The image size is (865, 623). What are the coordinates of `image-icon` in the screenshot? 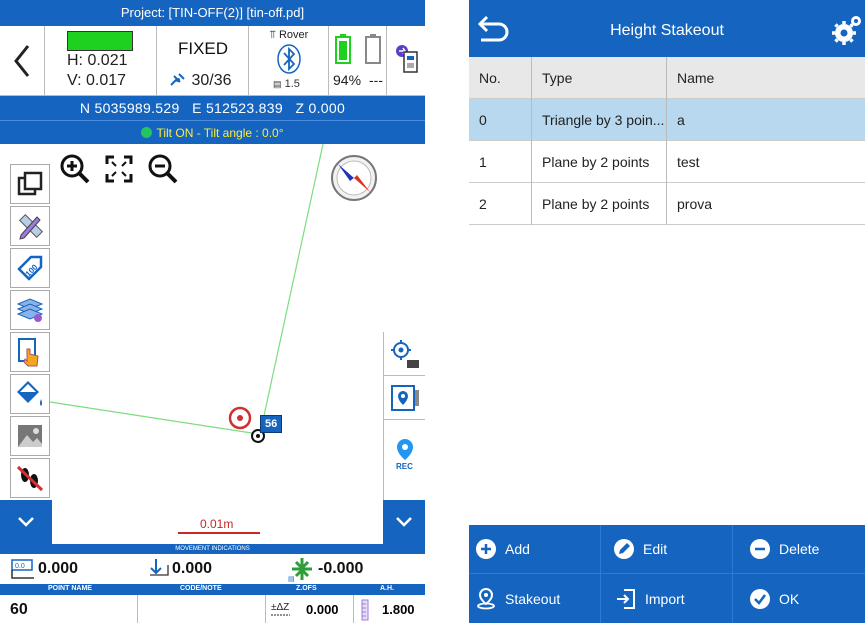 It's located at (30, 436).